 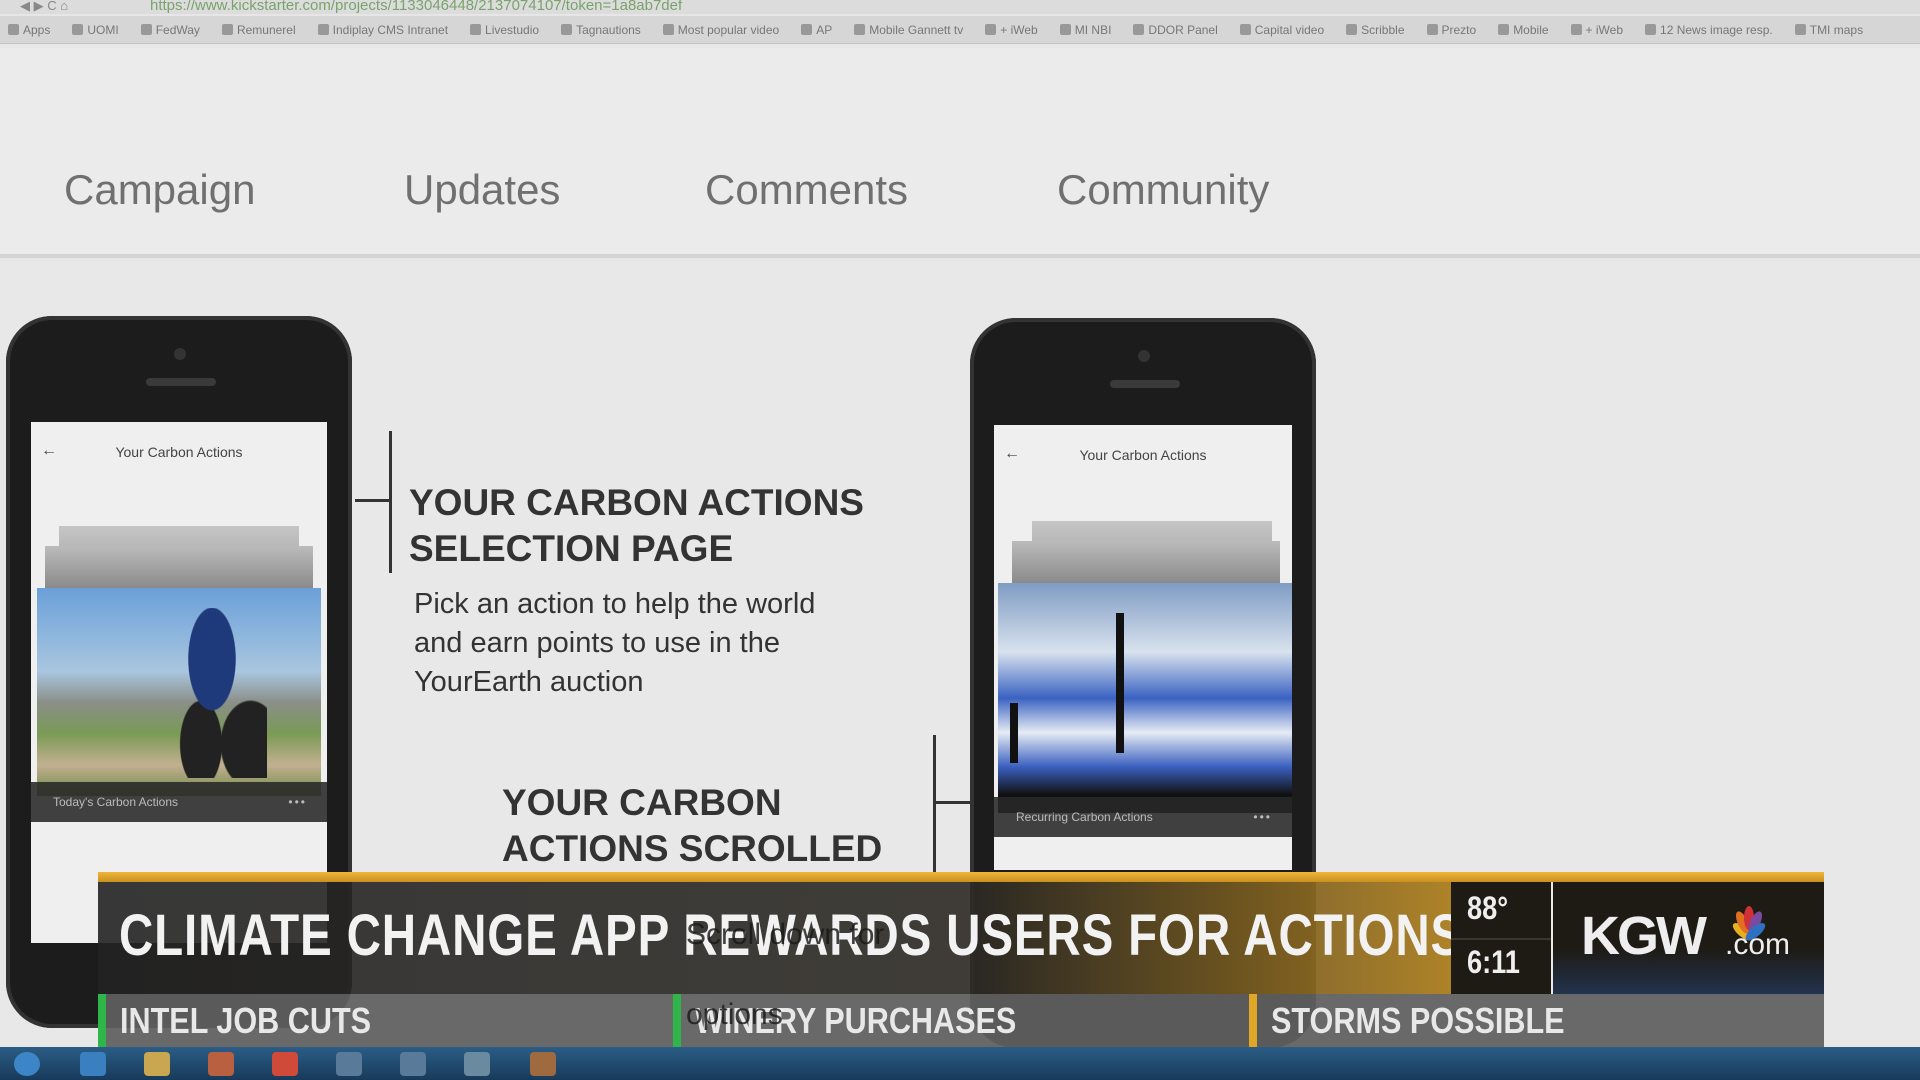 What do you see at coordinates (608, 29) in the screenshot?
I see `bookmark-label: Tagnautions` at bounding box center [608, 29].